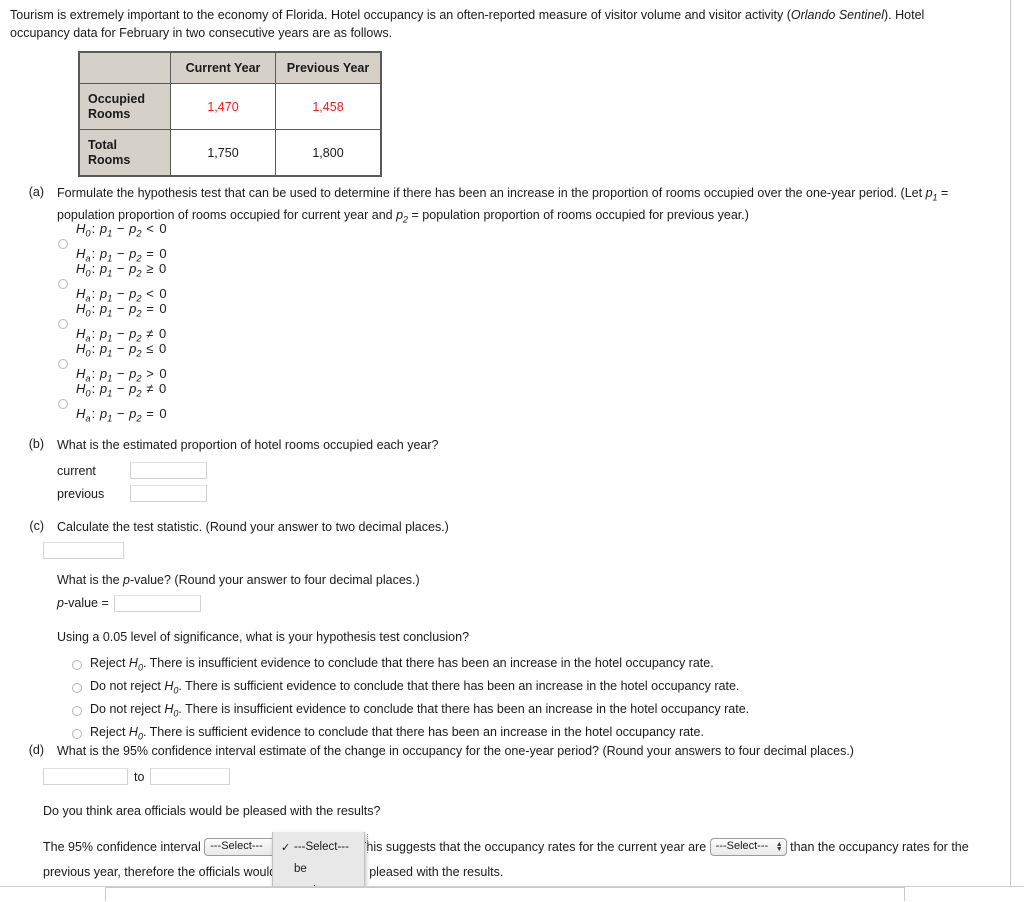  What do you see at coordinates (321, 847) in the screenshot?
I see `dropdown-item-label: ---Select---` at bounding box center [321, 847].